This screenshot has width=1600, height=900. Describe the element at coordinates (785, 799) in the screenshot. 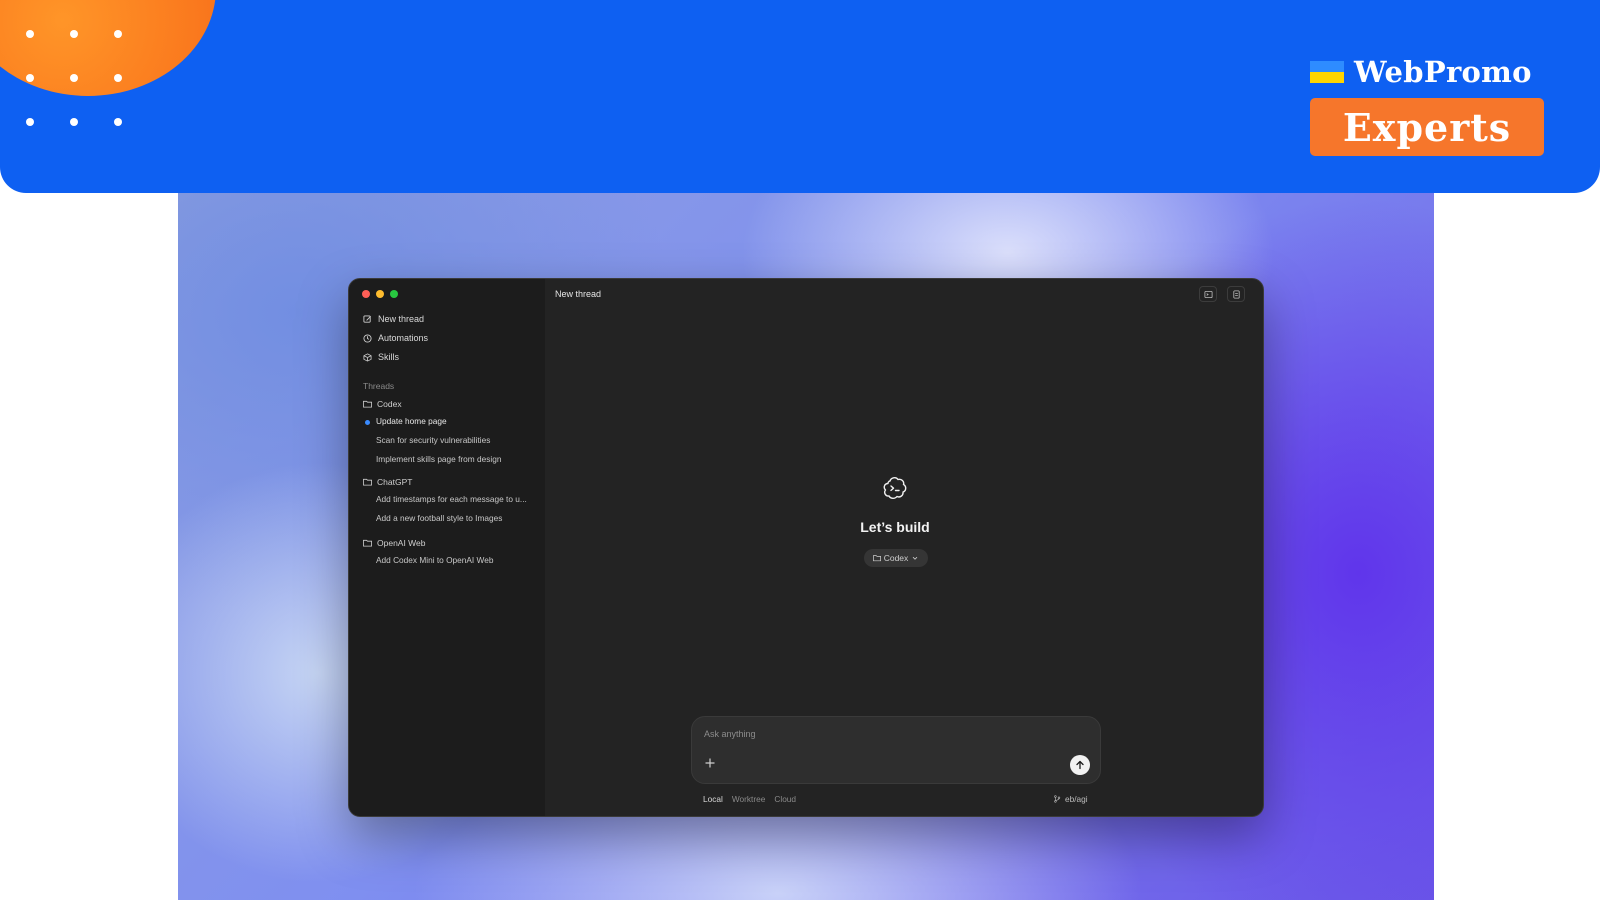

I see `tab-cloud: Cloud` at that location.